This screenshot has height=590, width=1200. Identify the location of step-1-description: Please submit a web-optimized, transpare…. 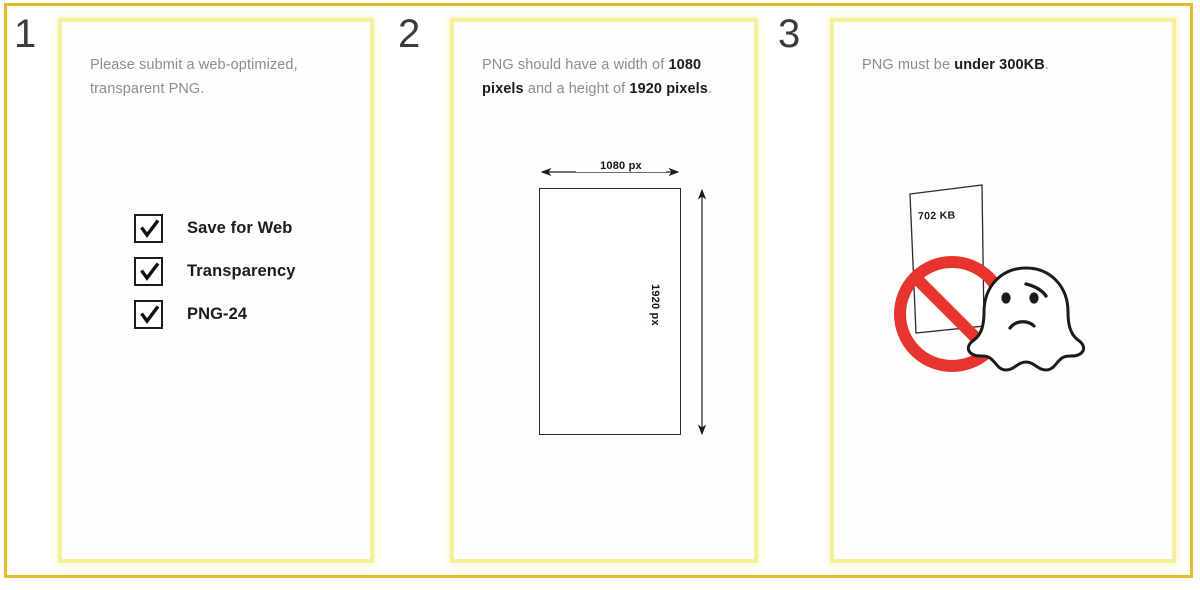
(194, 77).